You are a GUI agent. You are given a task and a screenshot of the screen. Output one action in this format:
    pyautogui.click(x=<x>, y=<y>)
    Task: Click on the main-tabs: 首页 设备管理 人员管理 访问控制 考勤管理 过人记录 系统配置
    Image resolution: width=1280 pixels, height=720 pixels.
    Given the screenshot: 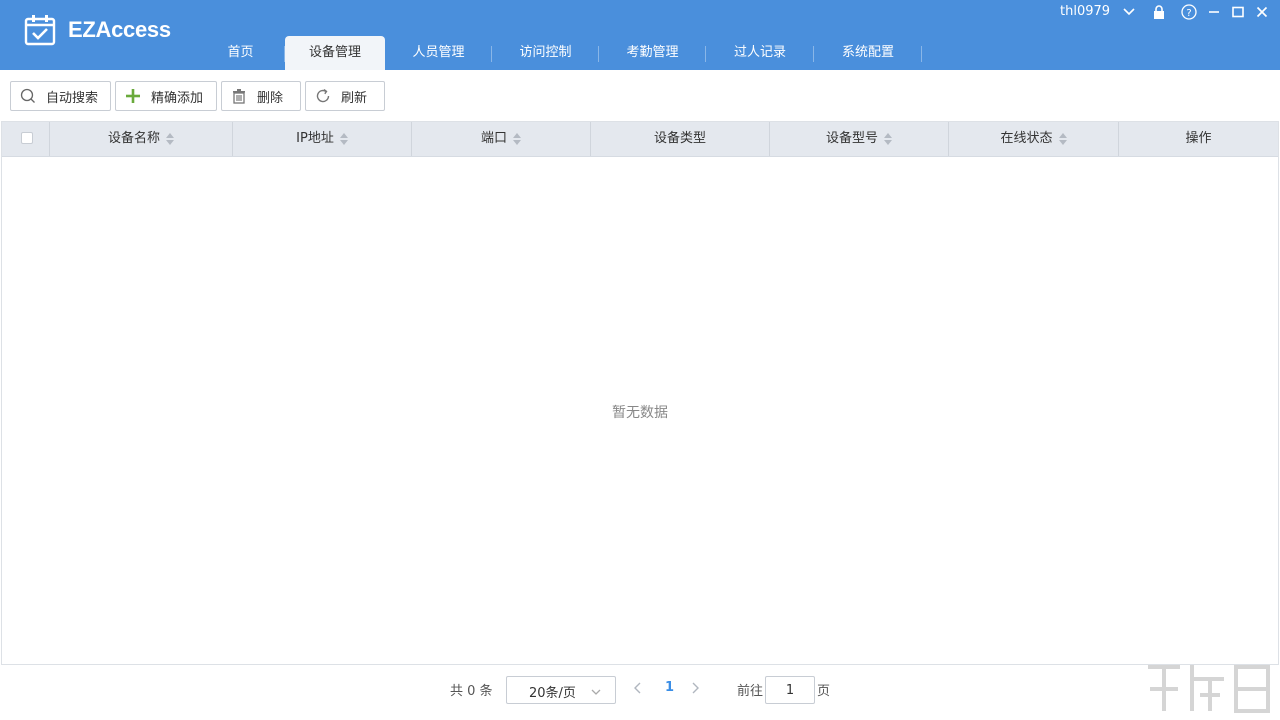 What is the action you would take?
    pyautogui.click(x=559, y=53)
    